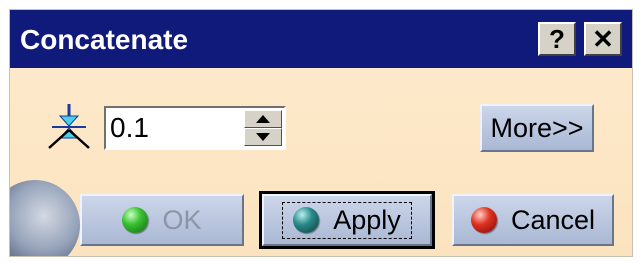 Image resolution: width=642 pixels, height=265 pixels. What do you see at coordinates (182, 219) in the screenshot?
I see `ok-label: OK` at bounding box center [182, 219].